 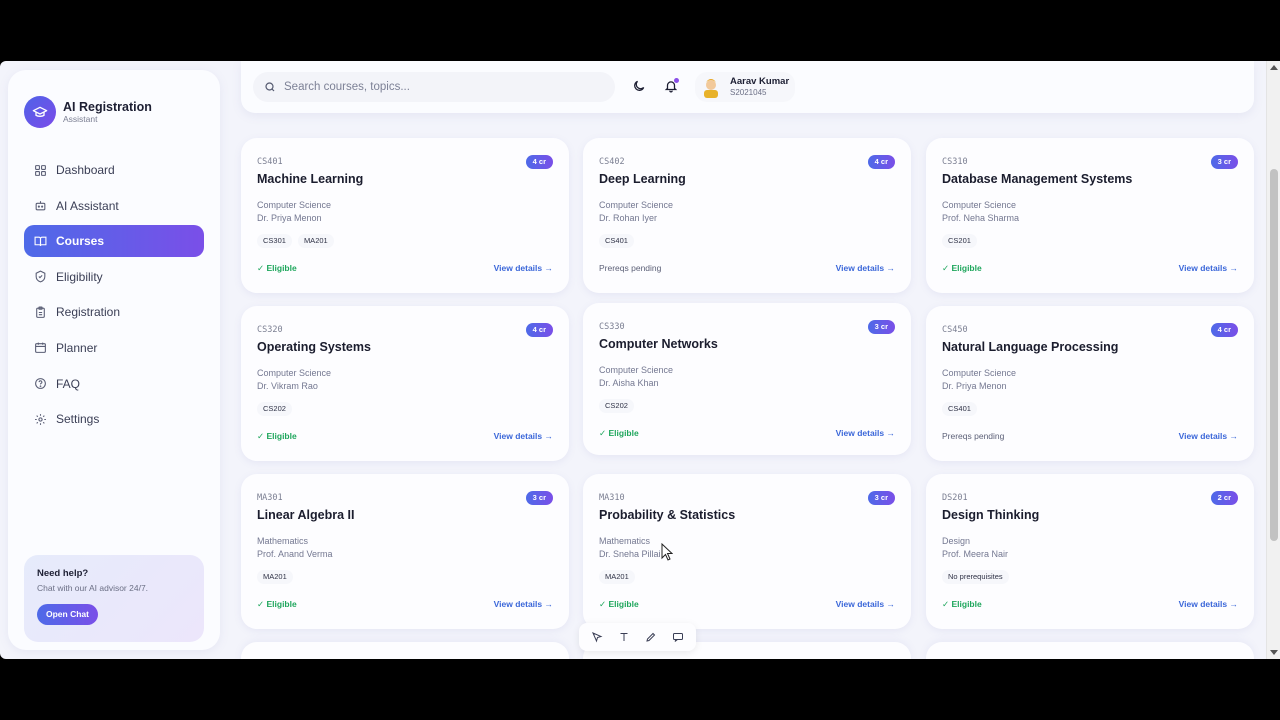 What do you see at coordinates (539, 162) in the screenshot?
I see `credits-badge: 4 cr` at bounding box center [539, 162].